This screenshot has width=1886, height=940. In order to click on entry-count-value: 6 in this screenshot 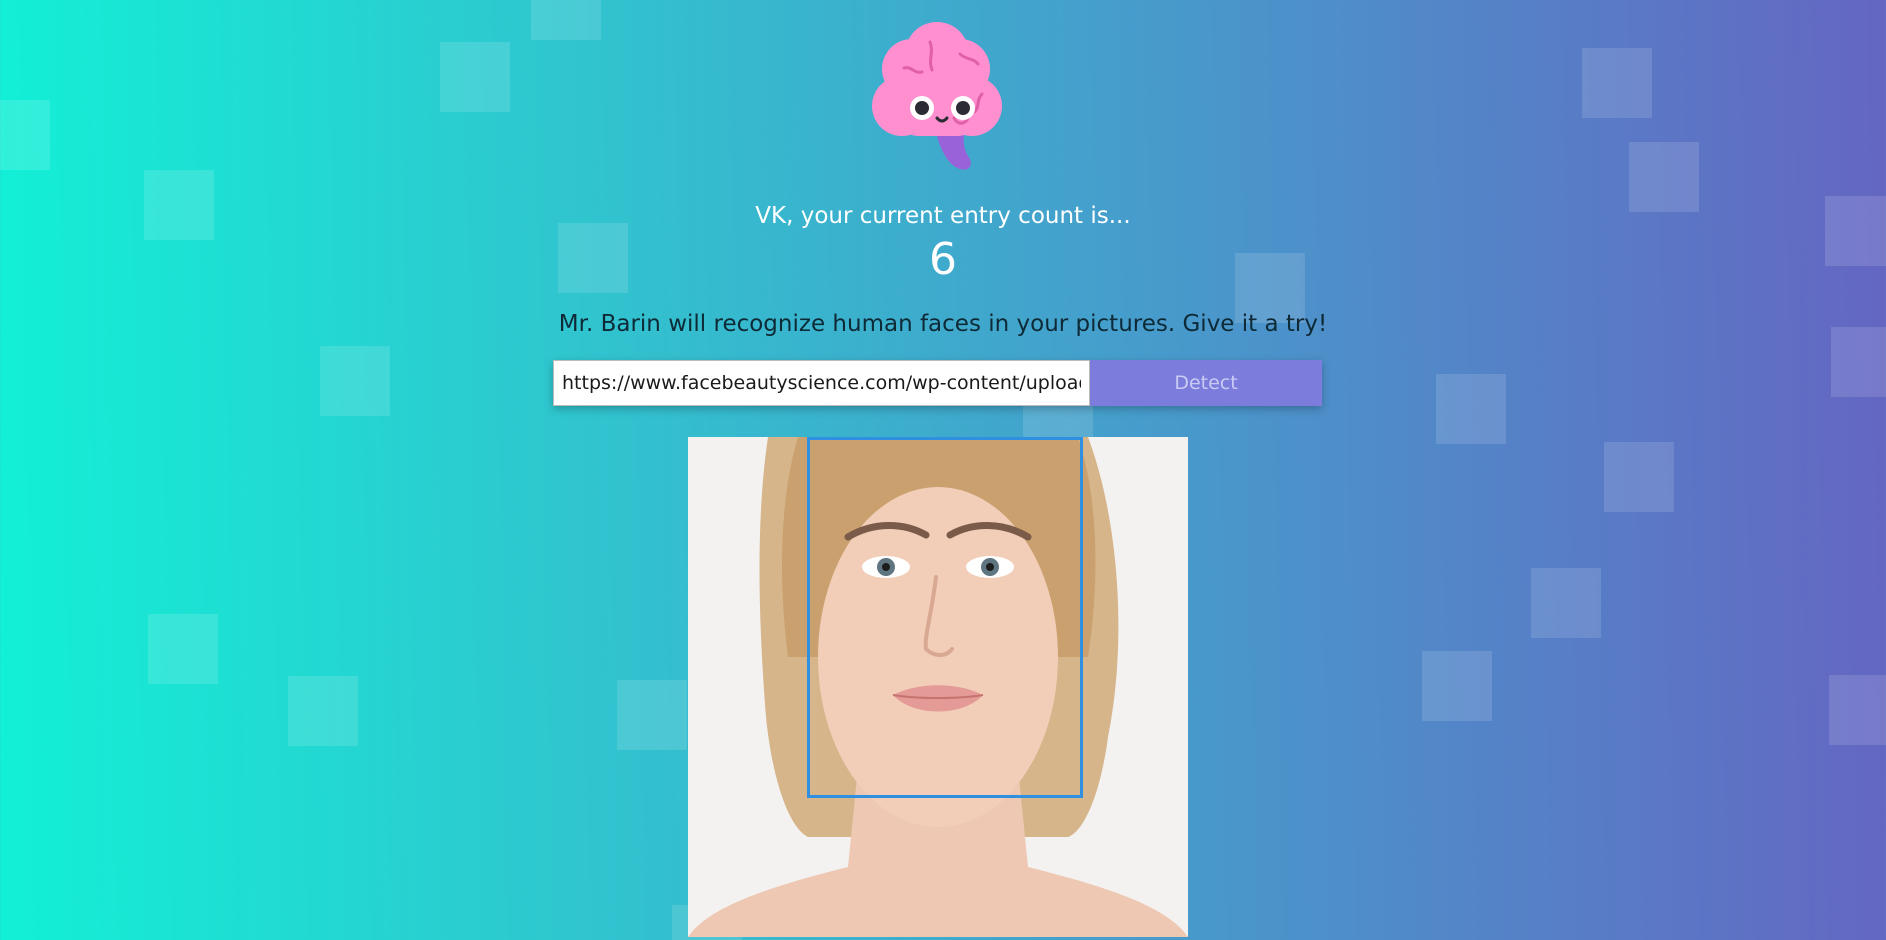, I will do `click(943, 259)`.